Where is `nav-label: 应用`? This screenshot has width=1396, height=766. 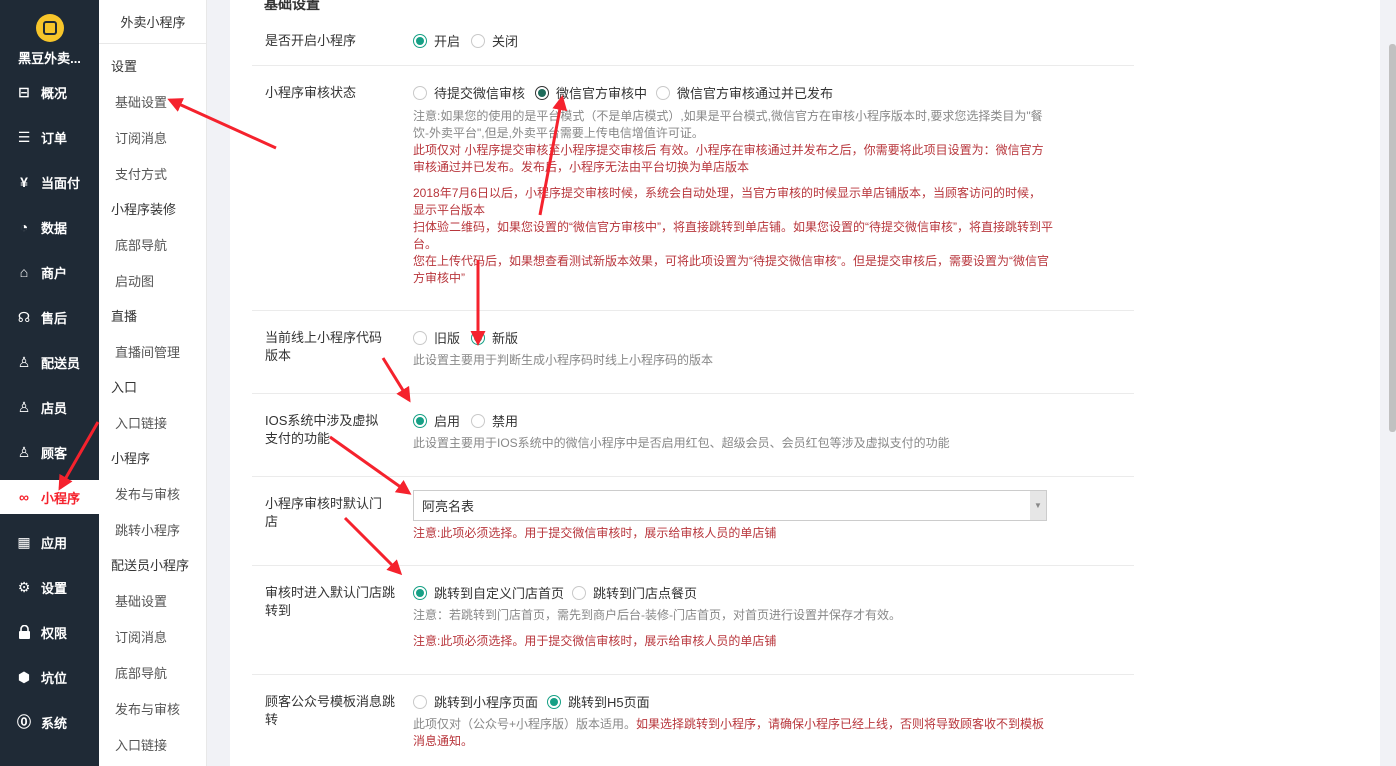 nav-label: 应用 is located at coordinates (54, 543).